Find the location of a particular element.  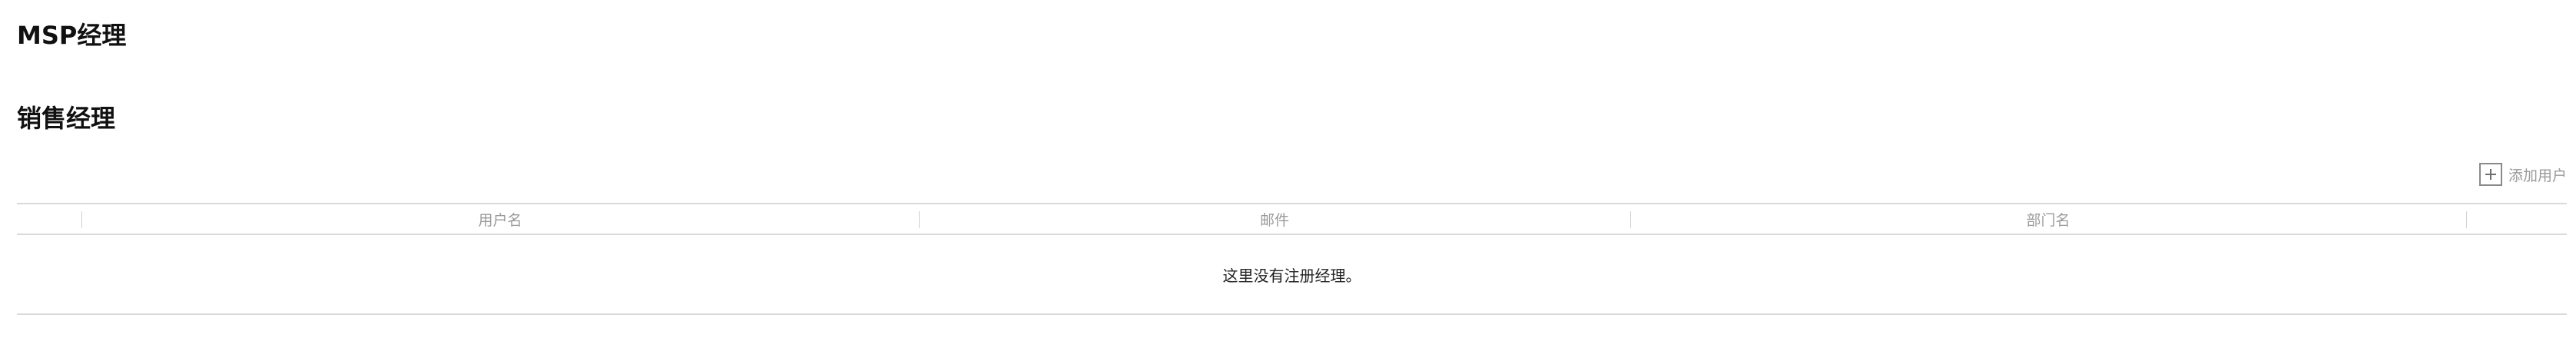

add-user-label: 添加用户 is located at coordinates (2537, 175).